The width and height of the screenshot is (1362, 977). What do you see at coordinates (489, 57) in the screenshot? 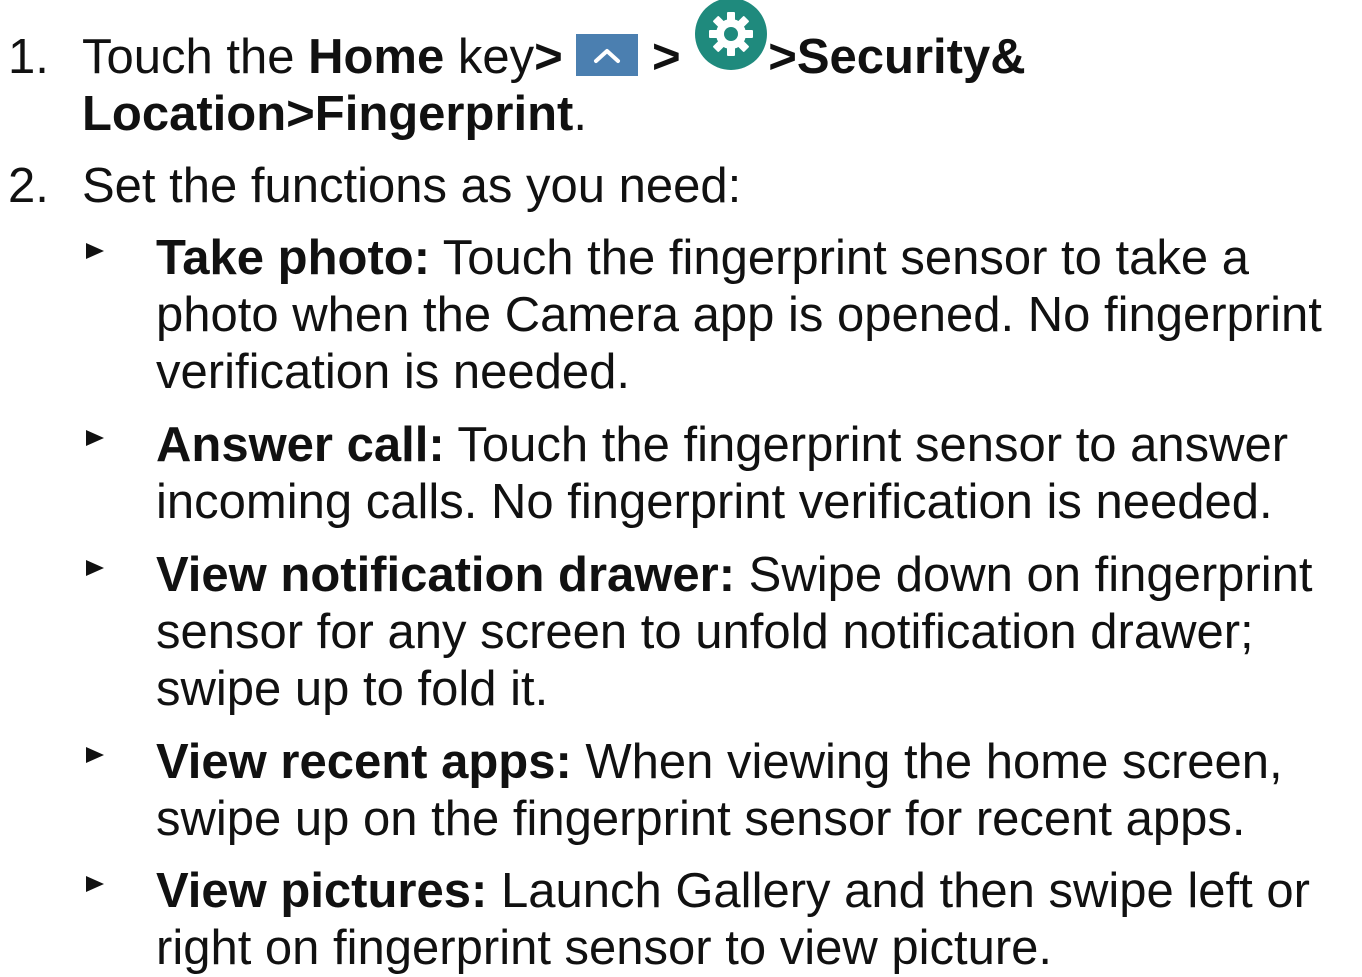
I see `step-text: key` at bounding box center [489, 57].